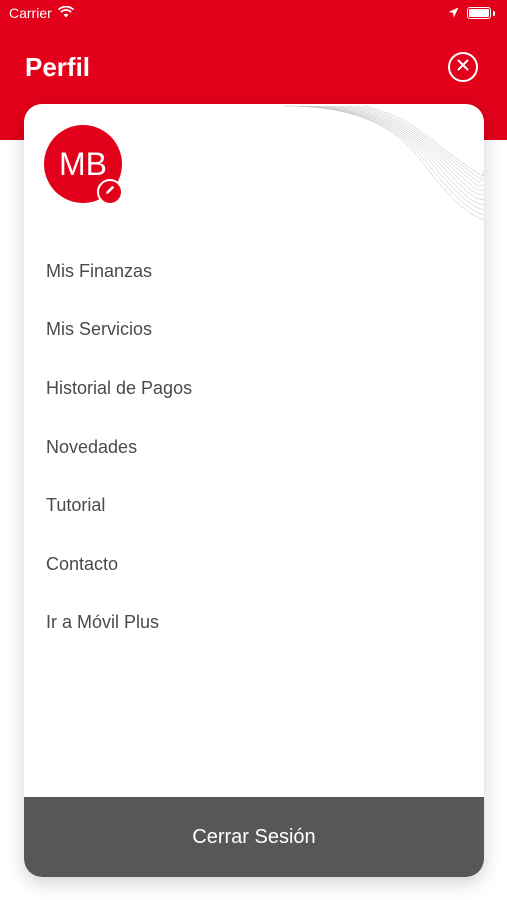  I want to click on avatar-initials: MB, so click(83, 163).